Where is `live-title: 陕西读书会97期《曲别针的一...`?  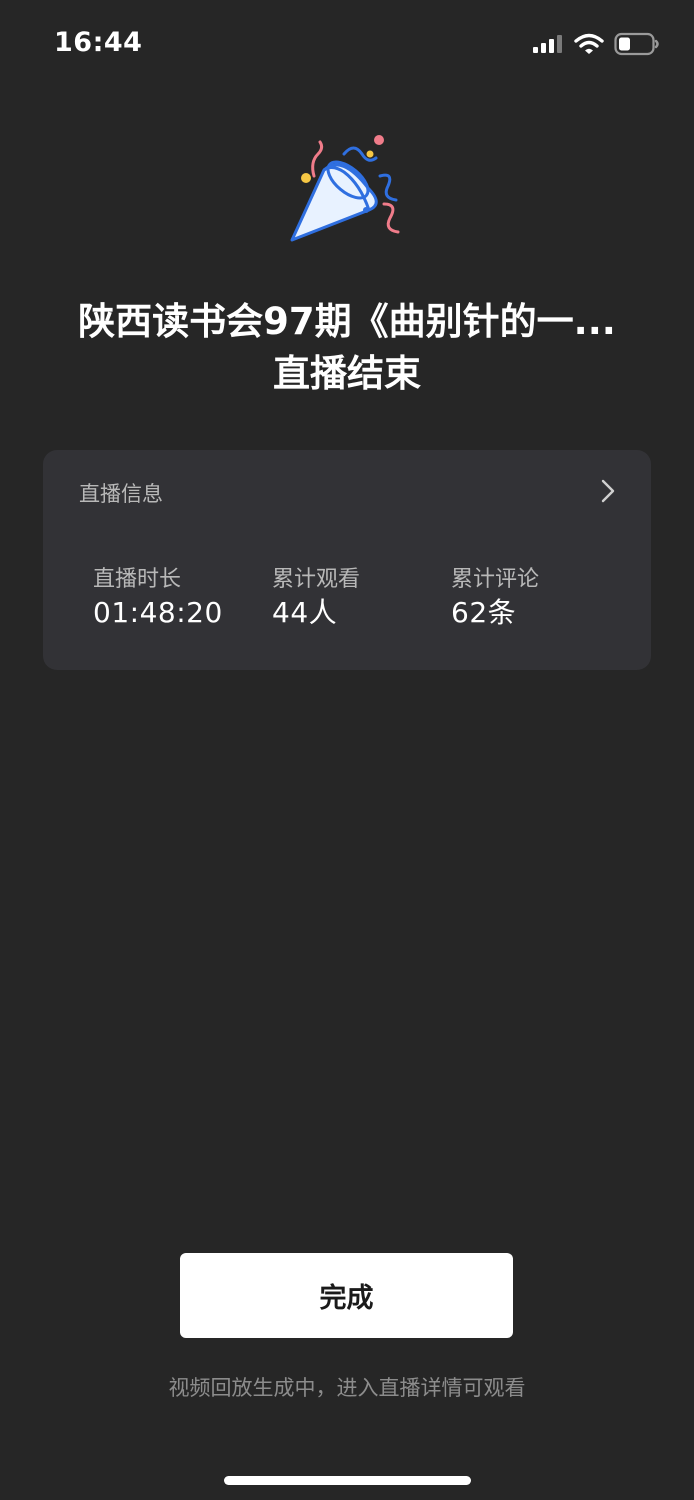
live-title: 陕西读书会97期《曲别针的一... is located at coordinates (347, 321).